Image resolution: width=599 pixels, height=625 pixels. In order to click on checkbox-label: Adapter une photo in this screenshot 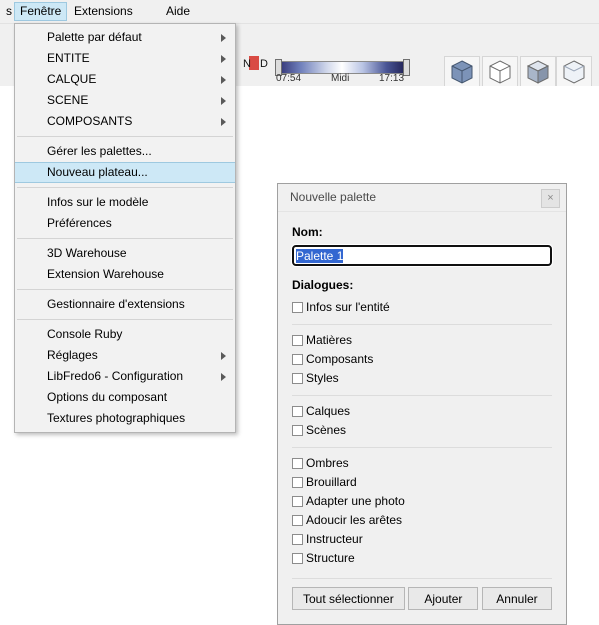, I will do `click(355, 501)`.